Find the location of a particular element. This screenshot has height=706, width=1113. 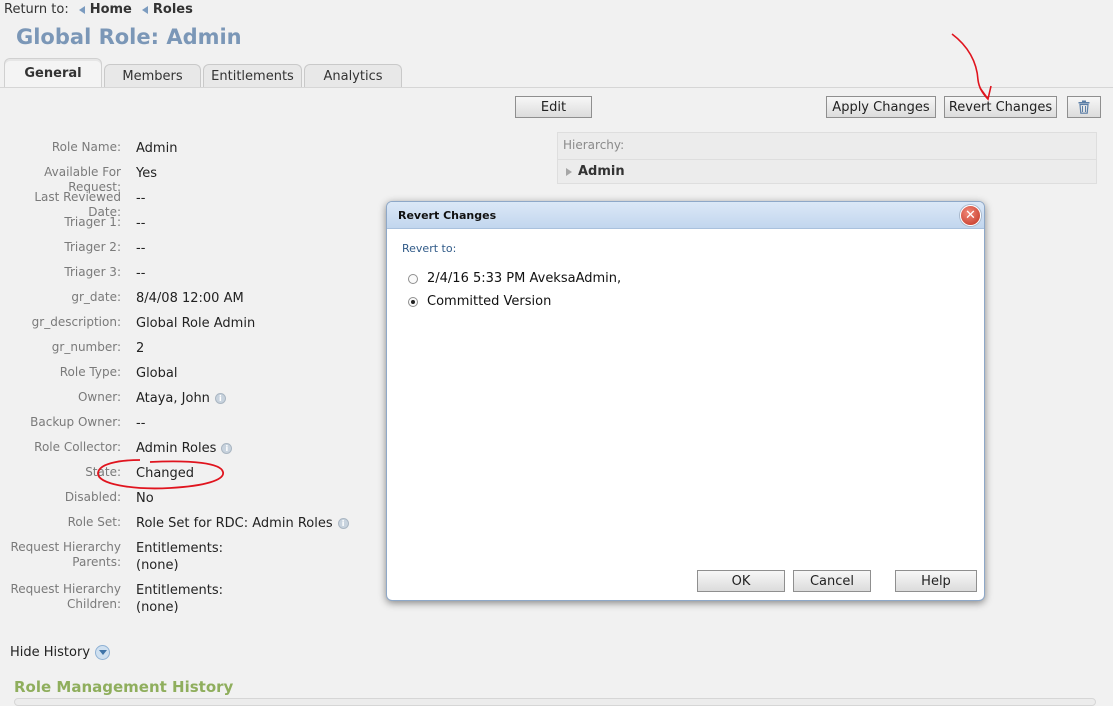

property-label: gr_date: is located at coordinates (96, 297).